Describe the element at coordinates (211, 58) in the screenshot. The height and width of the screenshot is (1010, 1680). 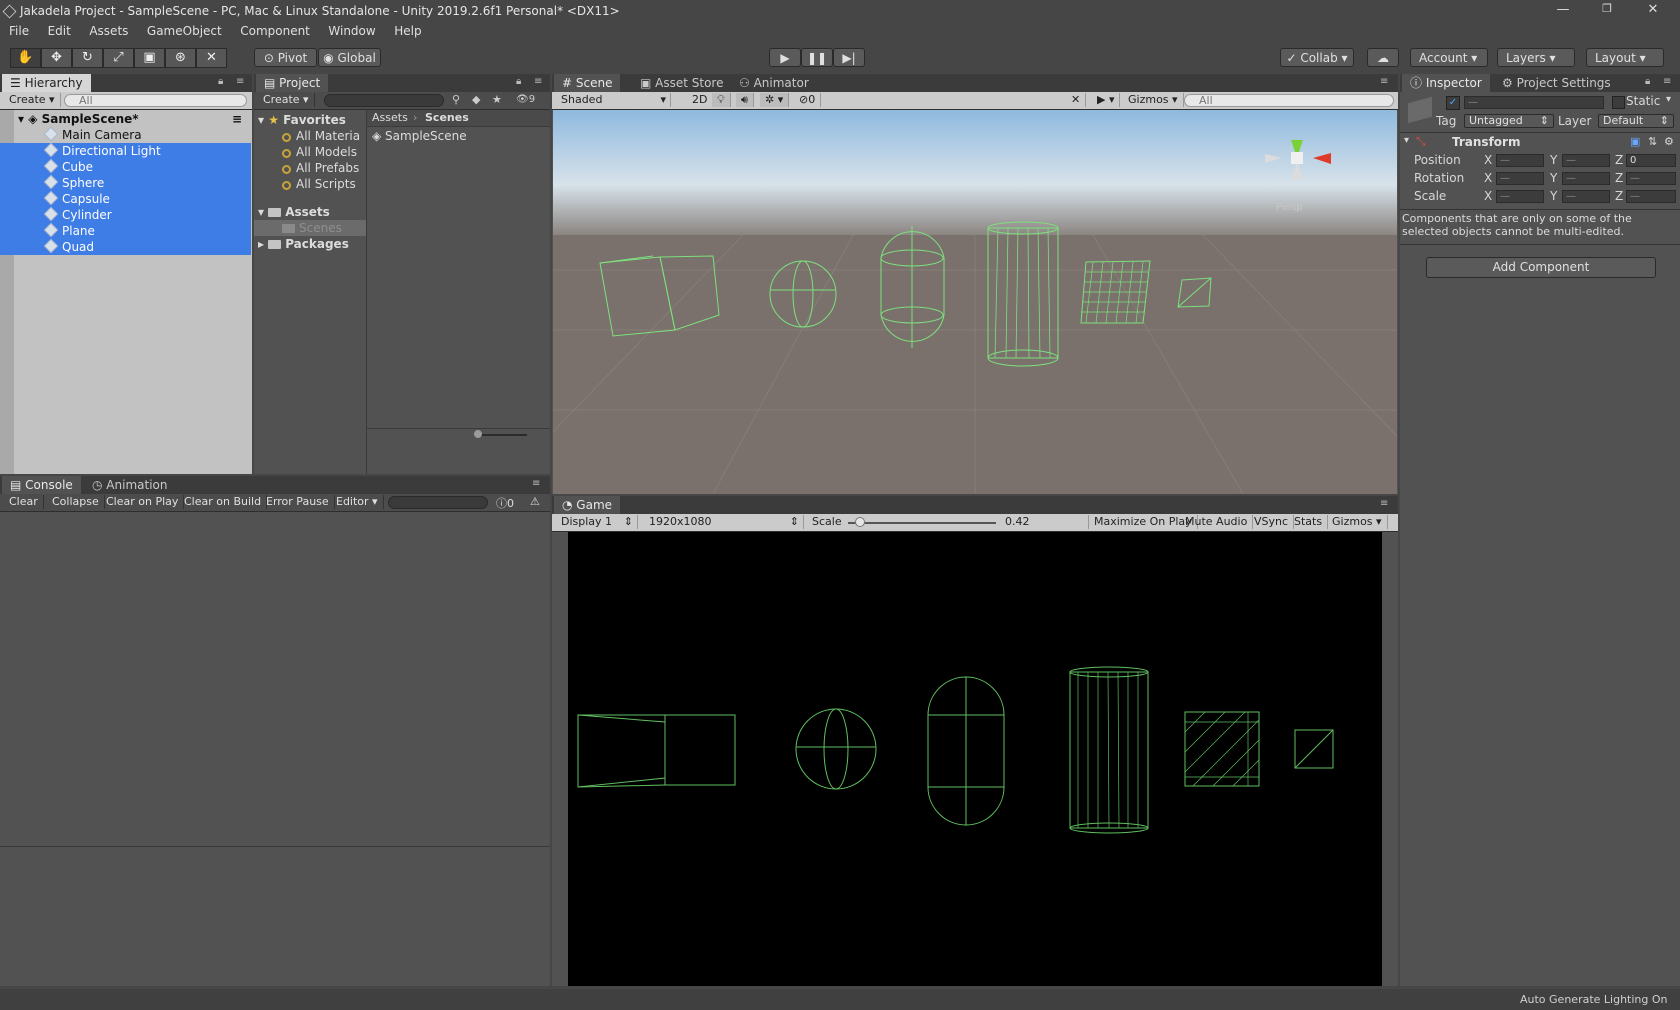
I see `custom-tool-icon: ✕` at that location.